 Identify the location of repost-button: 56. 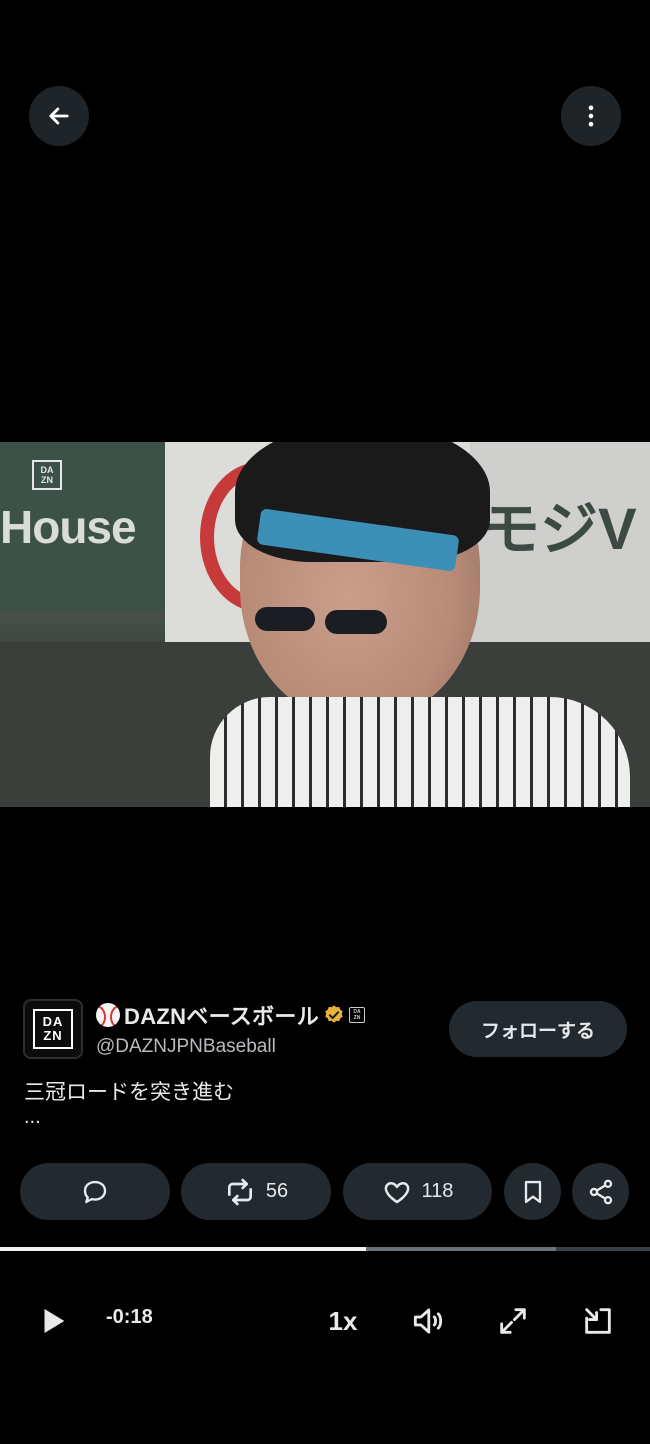
(256, 1191).